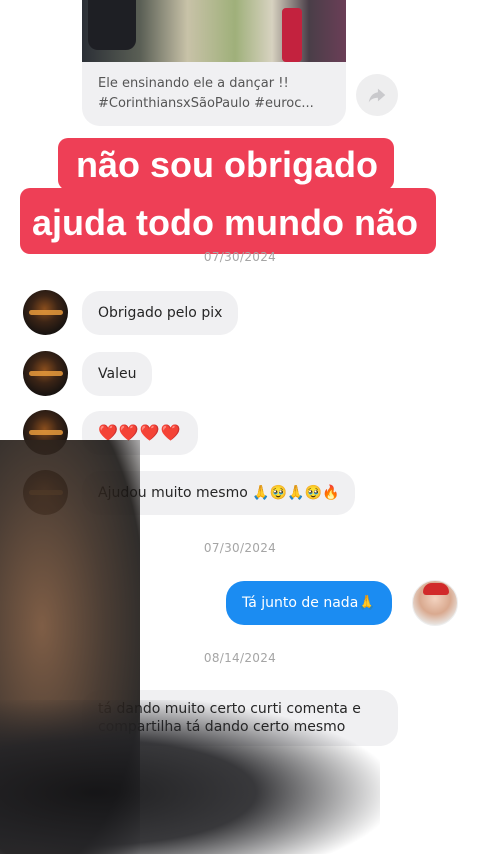 The height and width of the screenshot is (854, 480). What do you see at coordinates (140, 433) in the screenshot?
I see `message-bubble-received: ❤️❤️❤️❤️` at bounding box center [140, 433].